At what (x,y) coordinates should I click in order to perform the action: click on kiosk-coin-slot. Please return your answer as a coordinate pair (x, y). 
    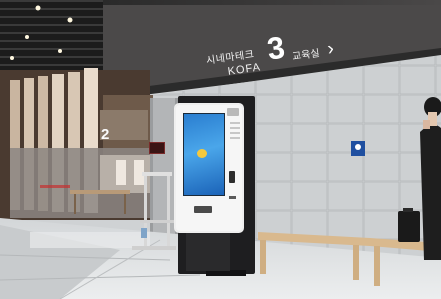
    Looking at the image, I should click on (232, 197).